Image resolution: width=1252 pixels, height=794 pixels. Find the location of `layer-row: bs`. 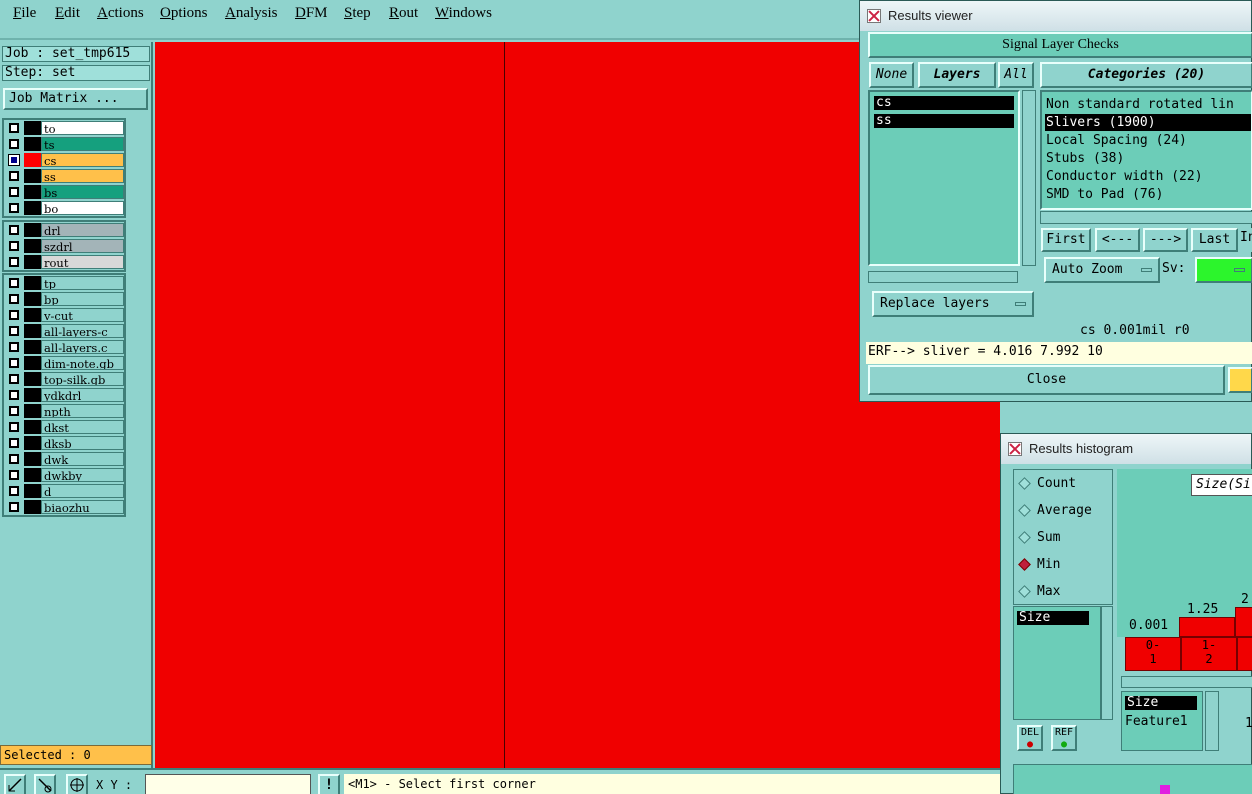

layer-row: bs is located at coordinates (64, 192).